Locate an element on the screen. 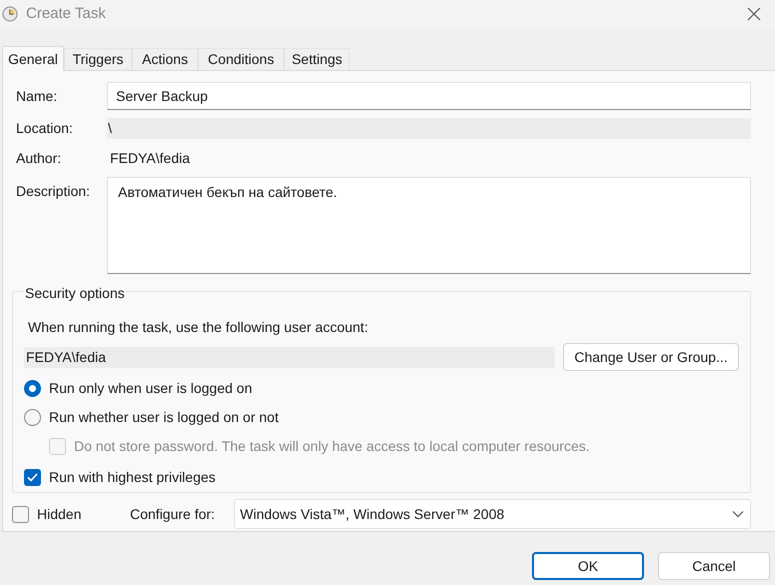  name-field: Server Backup is located at coordinates (429, 96).